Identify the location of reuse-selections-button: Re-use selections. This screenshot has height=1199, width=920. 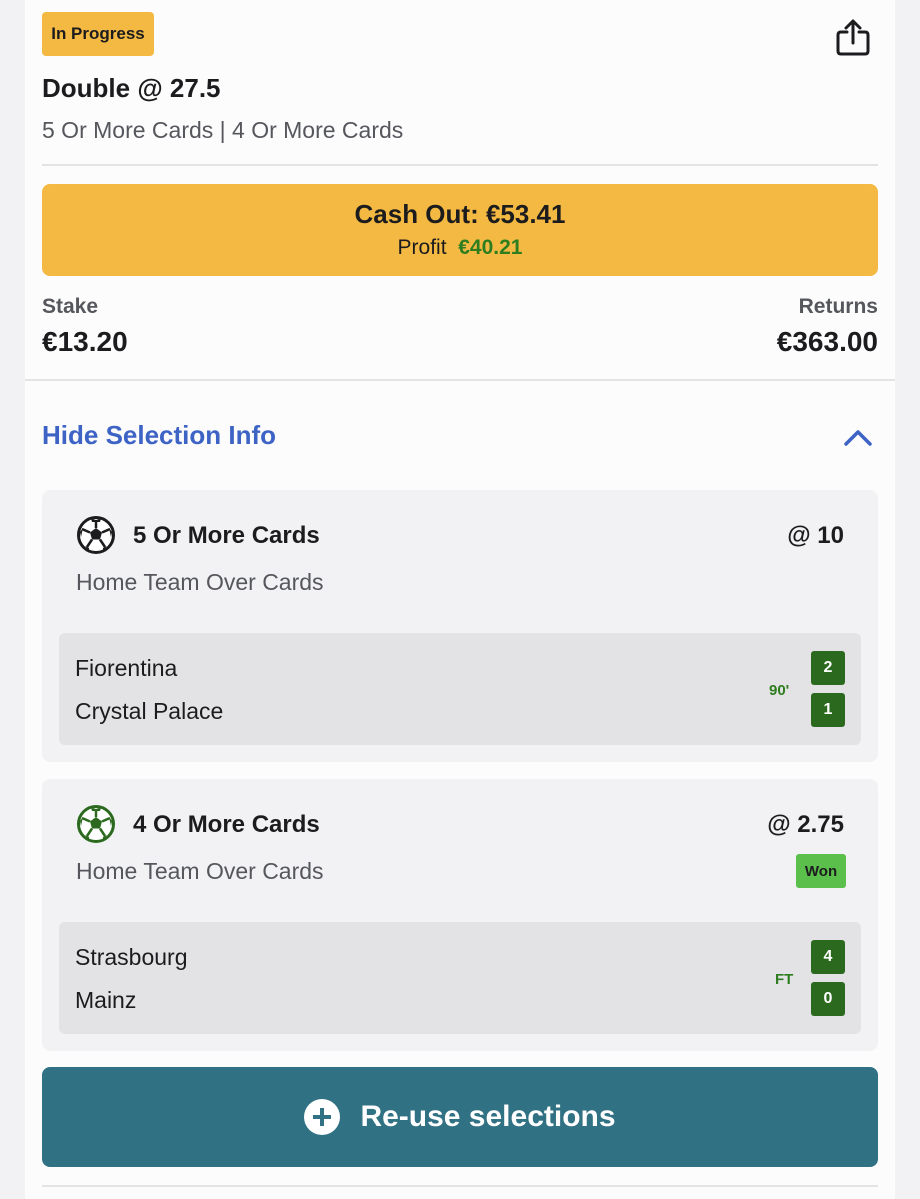
(460, 1117).